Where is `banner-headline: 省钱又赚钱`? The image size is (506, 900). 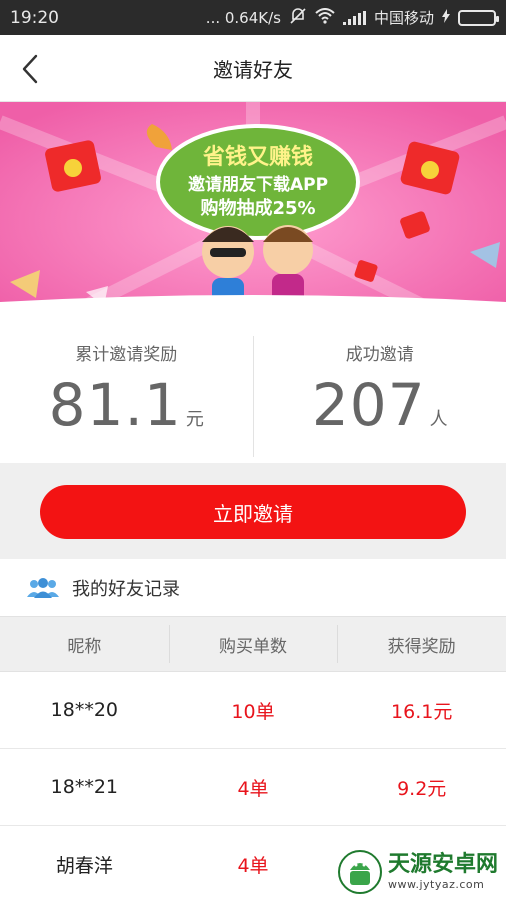
banner-headline: 省钱又赚钱 is located at coordinates (257, 157).